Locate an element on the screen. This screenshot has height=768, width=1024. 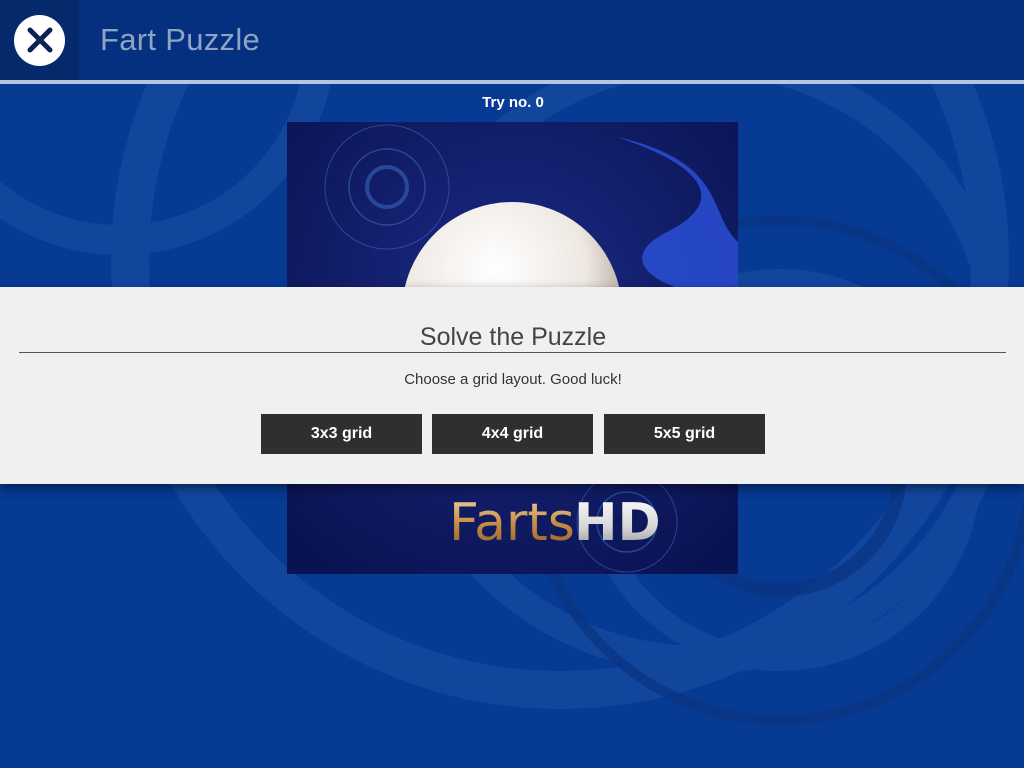
hd-logo-word: HD is located at coordinates (617, 523).